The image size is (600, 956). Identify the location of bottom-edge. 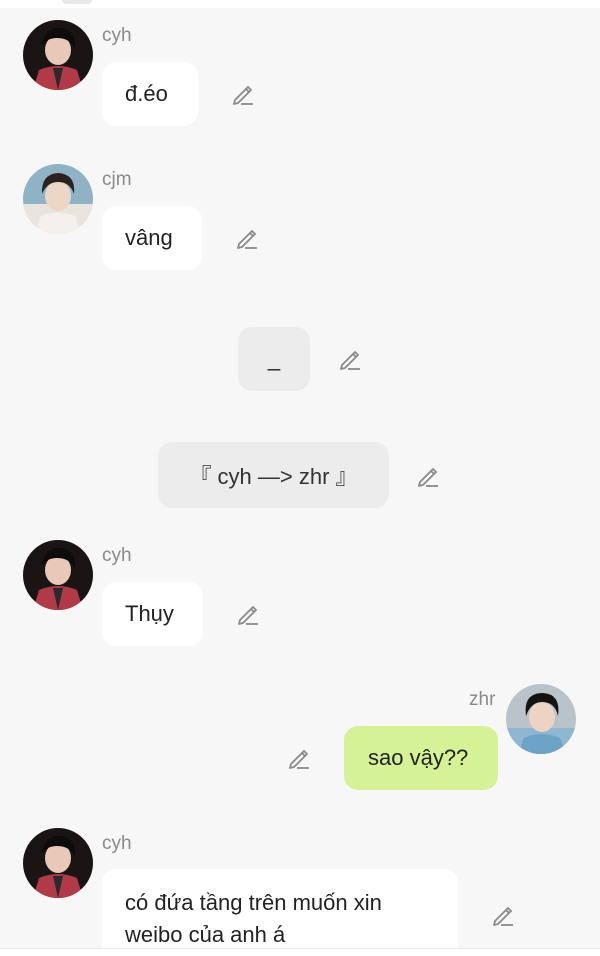
(300, 952).